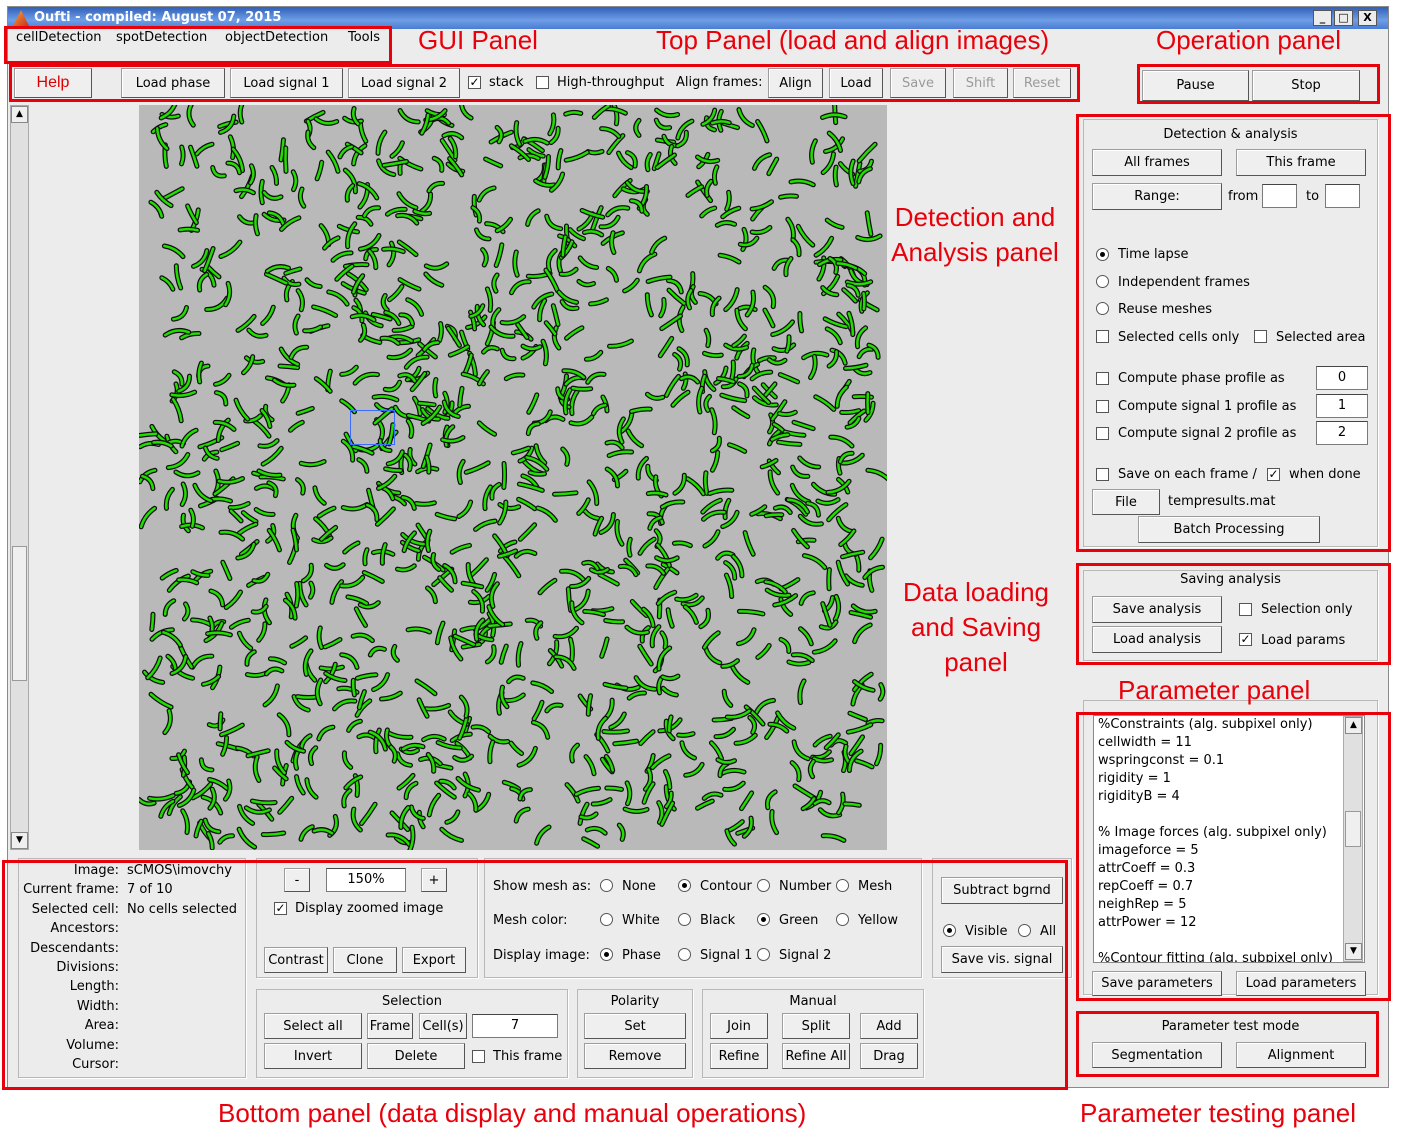  Describe the element at coordinates (1233, 614) in the screenshot. I see `saving-panel-highlight` at that location.